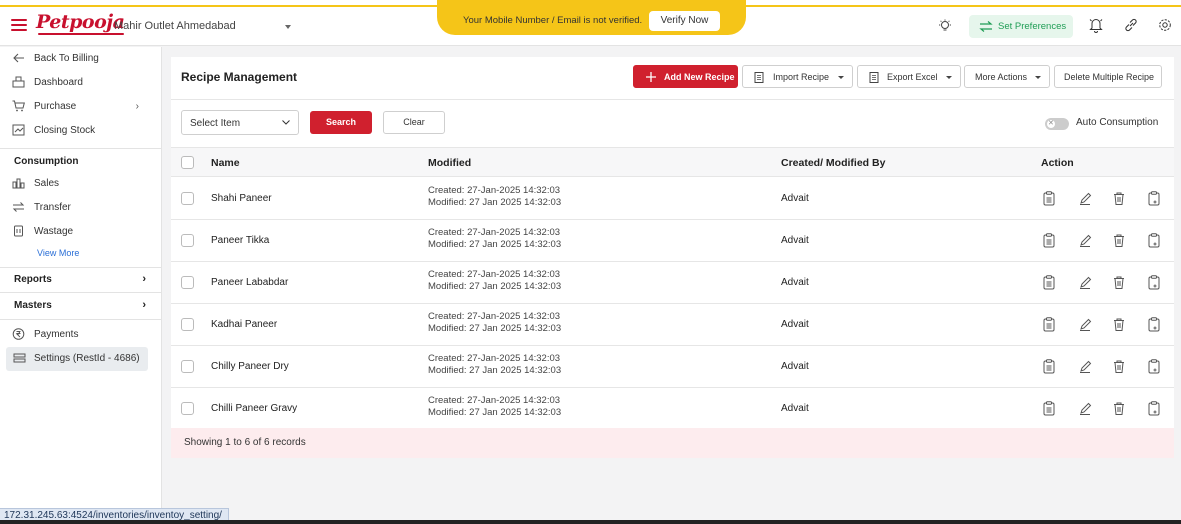  What do you see at coordinates (494, 316) in the screenshot?
I see `created-date: Created: 27-Jan-2025 14:32:03` at bounding box center [494, 316].